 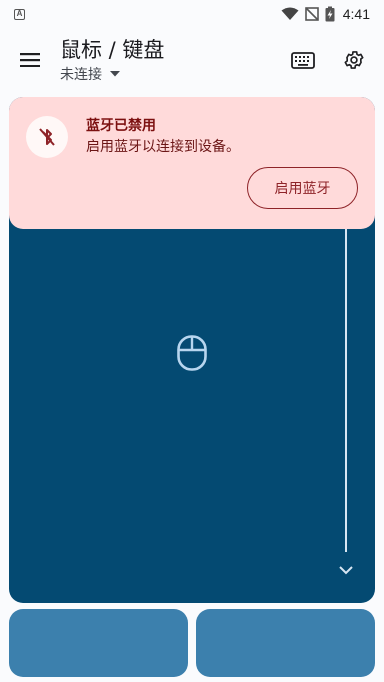 I want to click on banner-title: 蓝牙已禁用, so click(x=121, y=126).